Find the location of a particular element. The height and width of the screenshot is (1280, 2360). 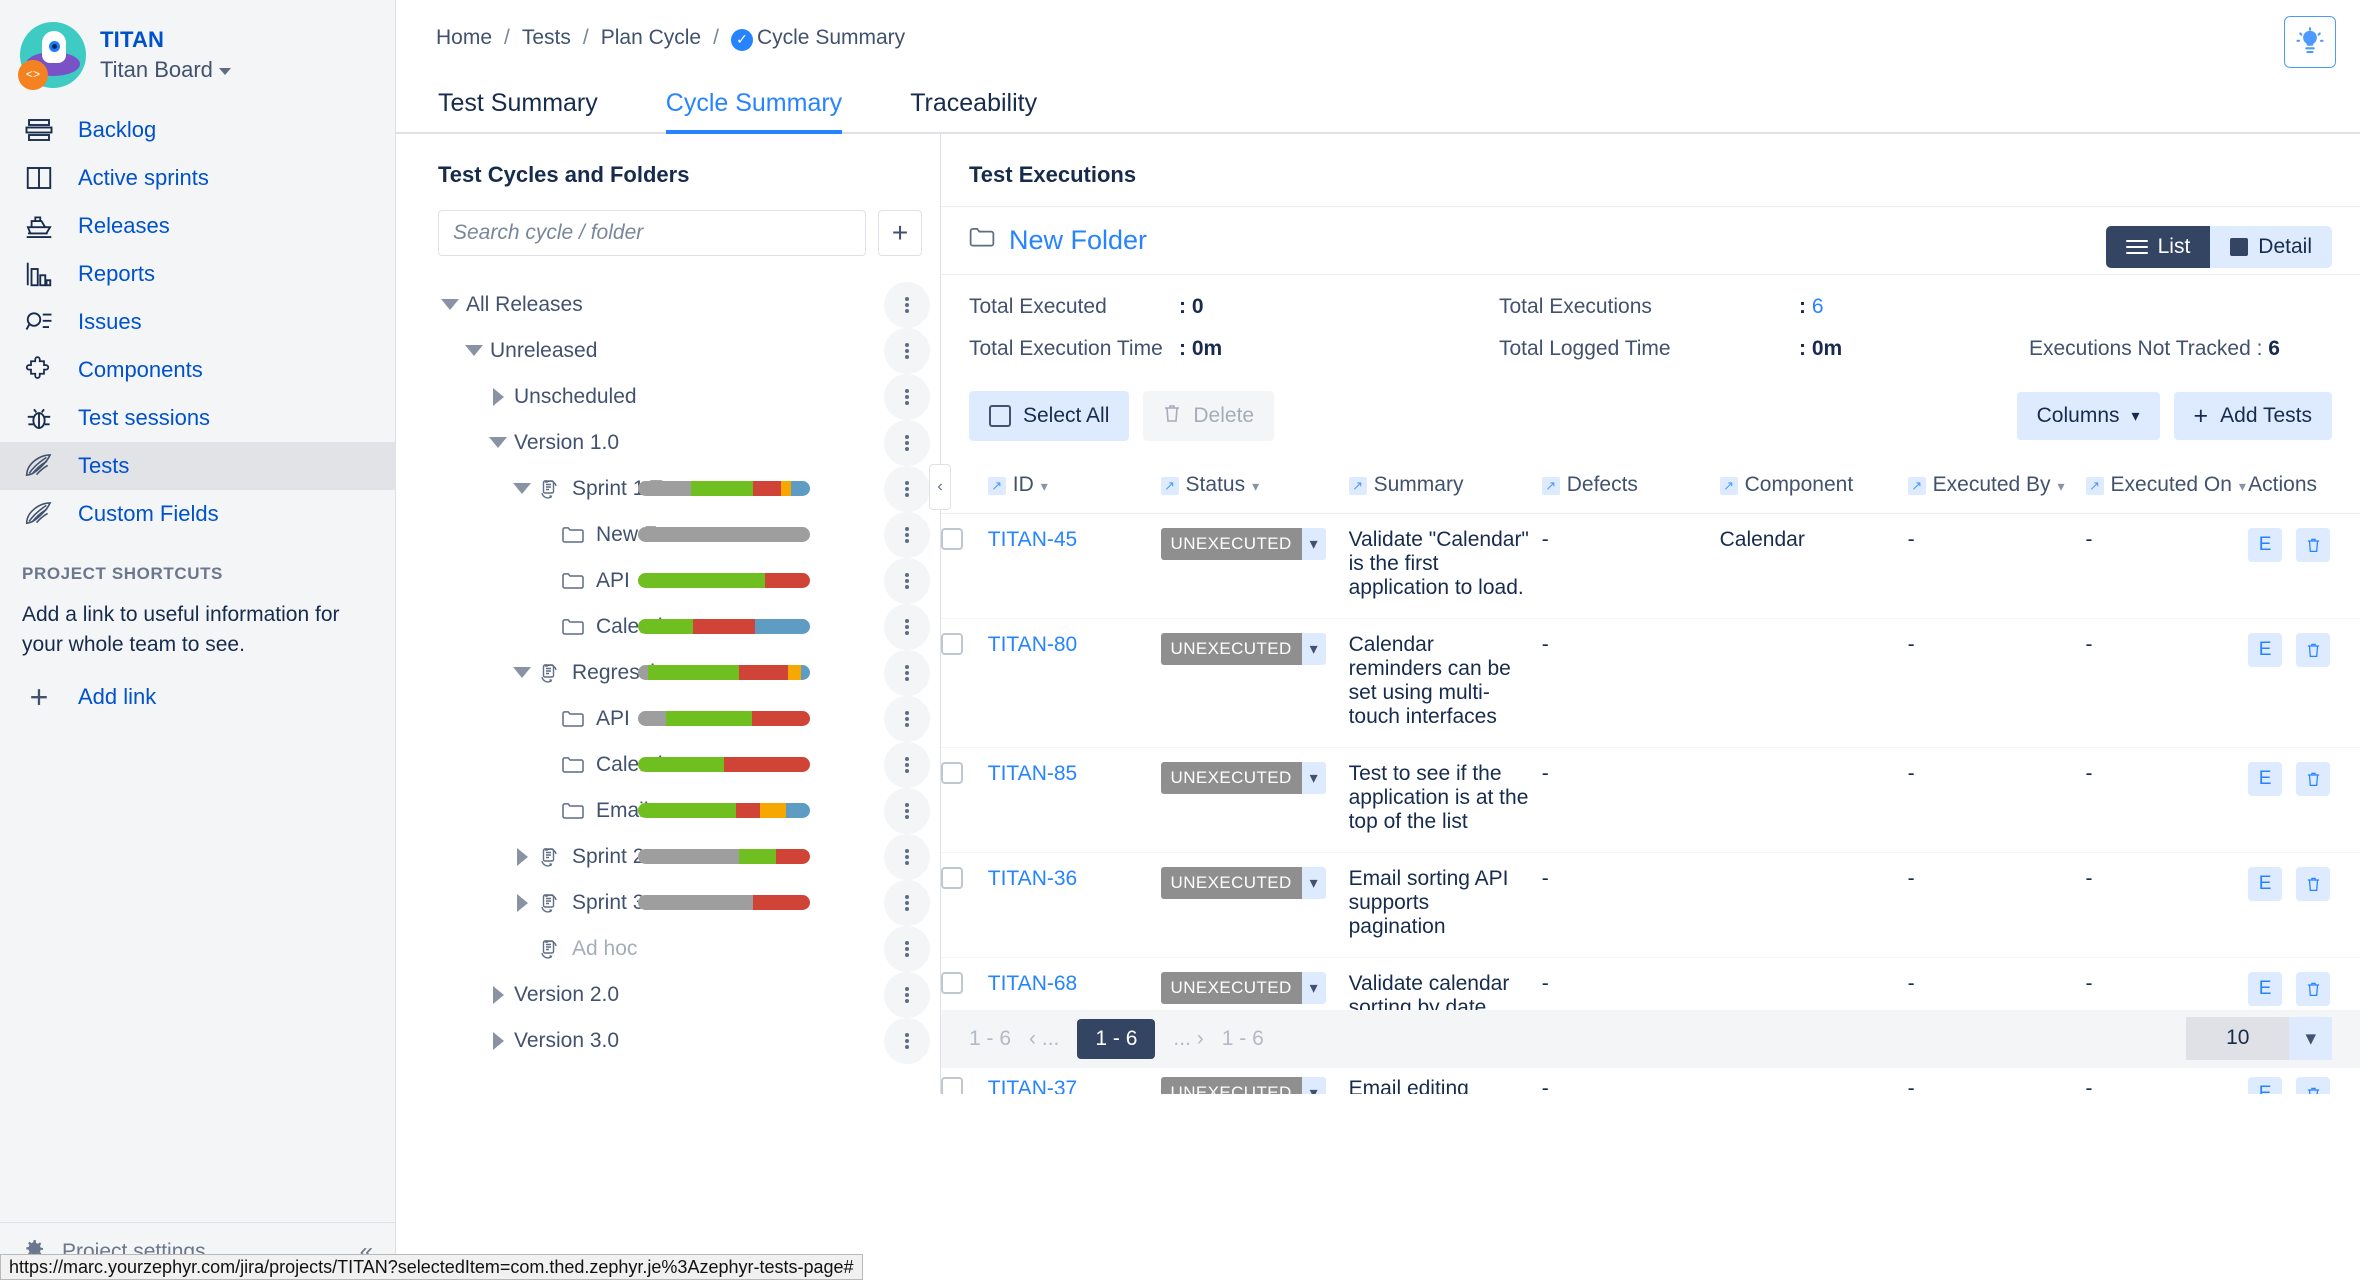

add-tests-button: + Add Tests is located at coordinates (2252, 415).